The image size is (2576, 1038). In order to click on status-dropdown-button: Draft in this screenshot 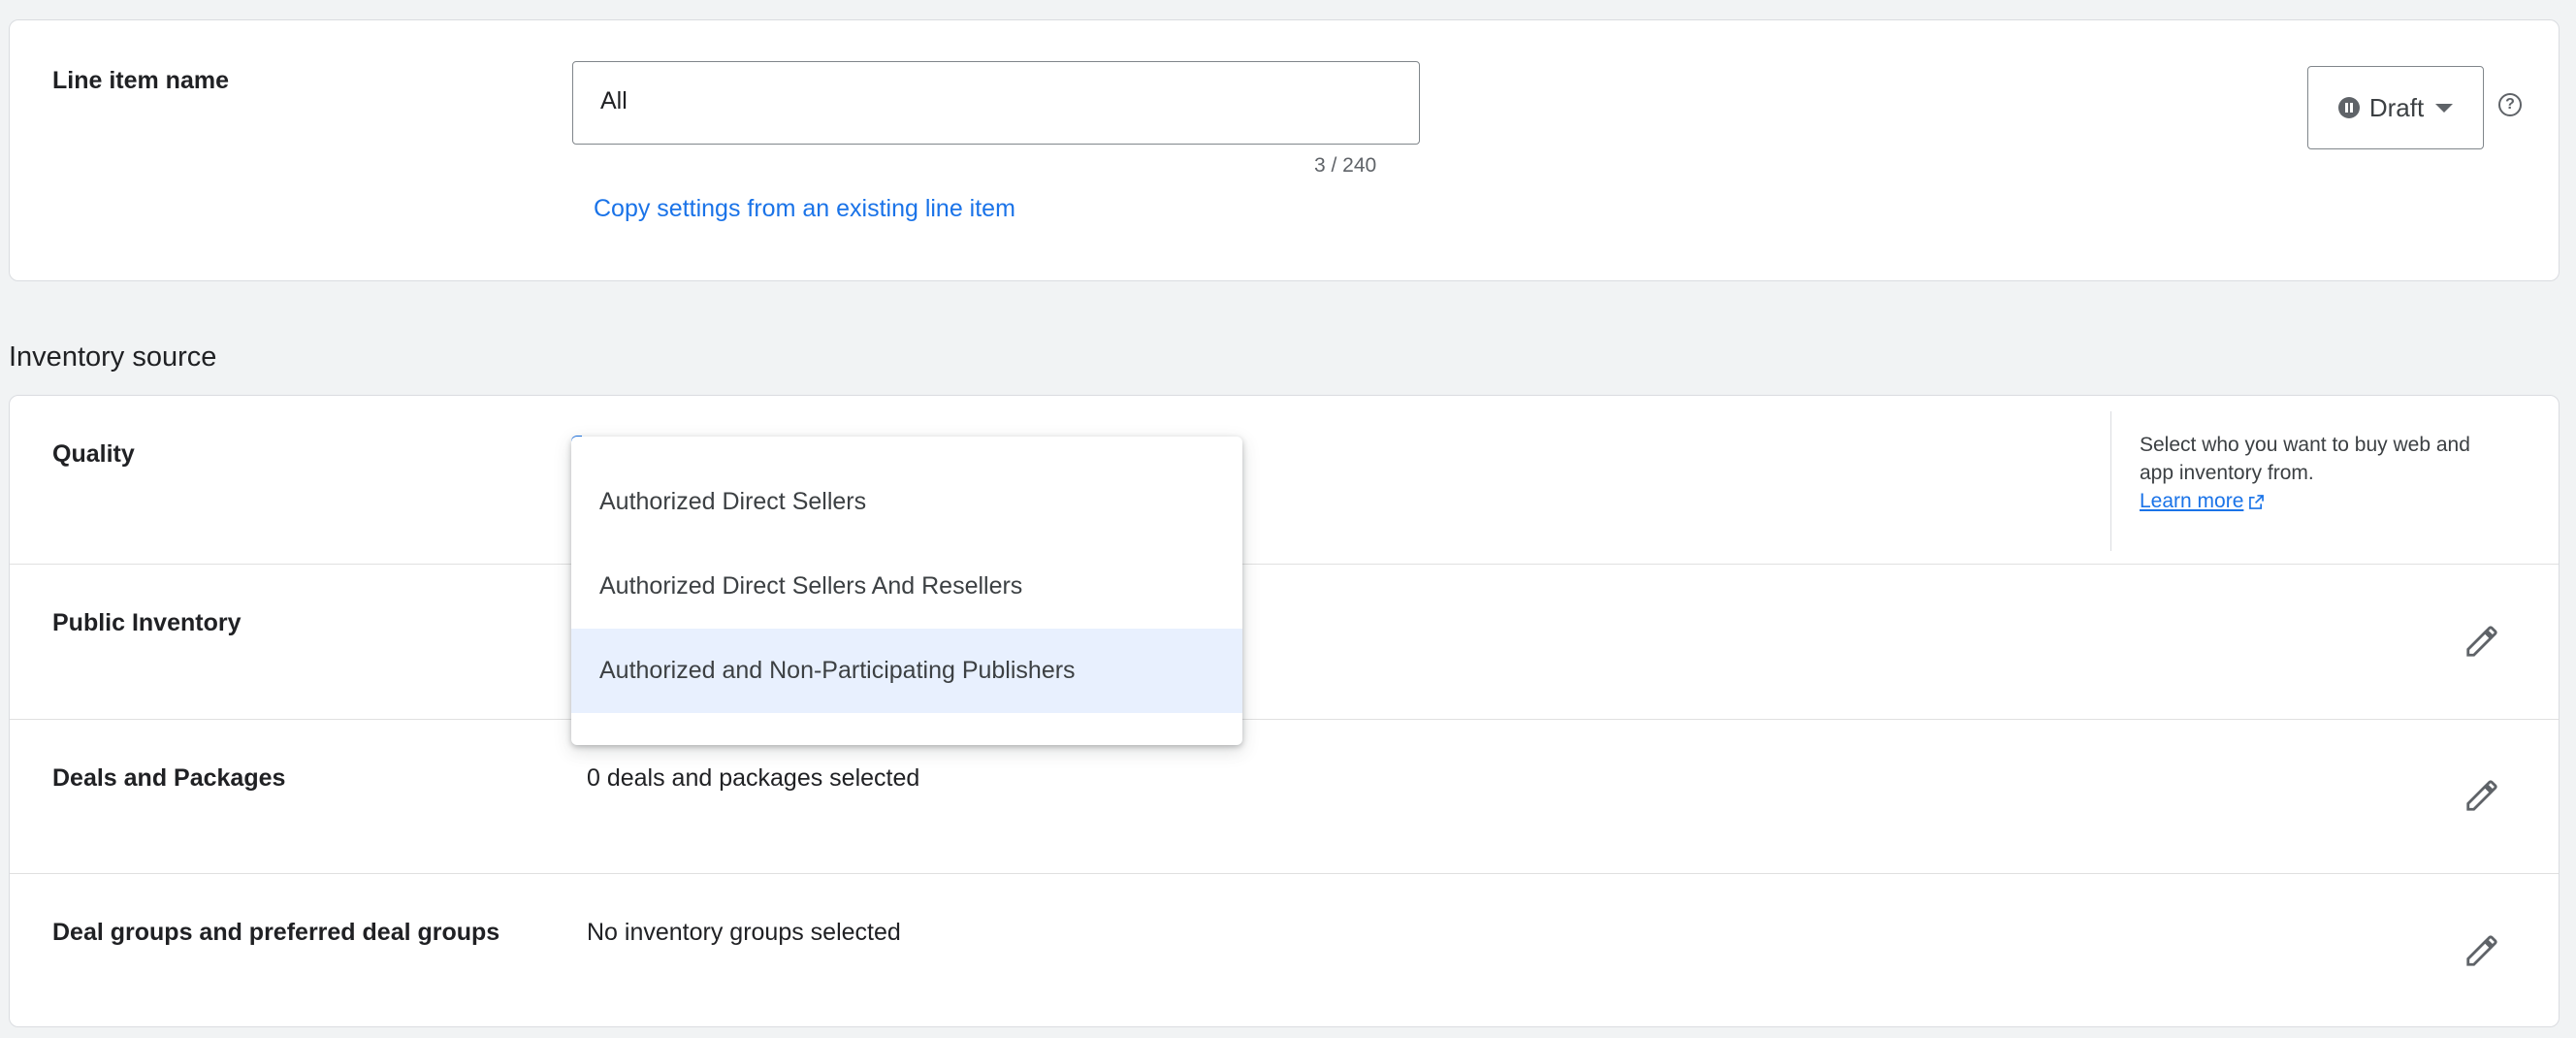, I will do `click(2395, 107)`.